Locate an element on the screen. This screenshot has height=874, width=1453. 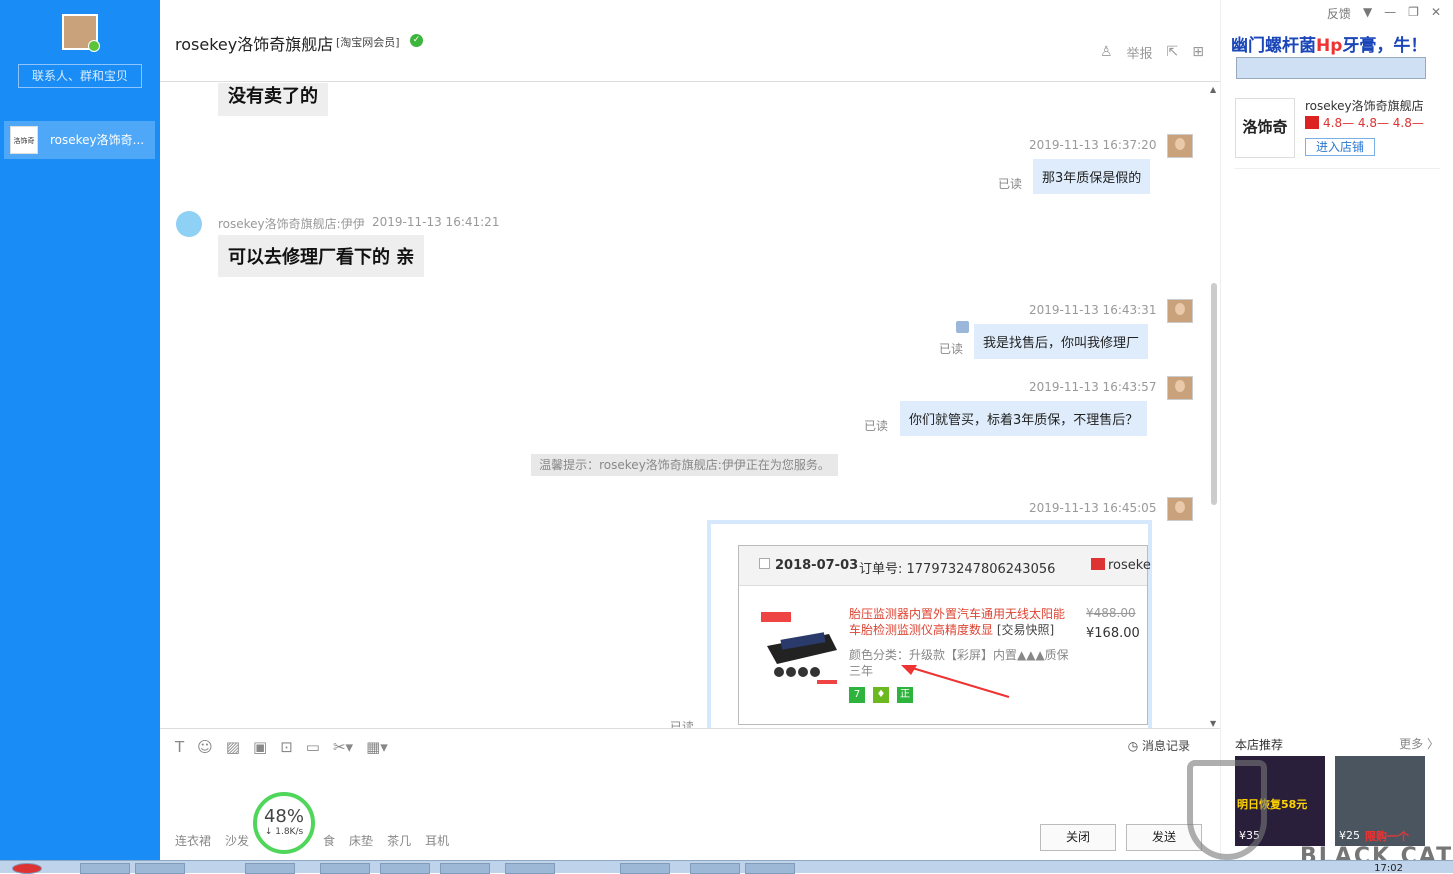
shop-title: rosekey洛饰奇旗舰店 is located at coordinates (254, 43).